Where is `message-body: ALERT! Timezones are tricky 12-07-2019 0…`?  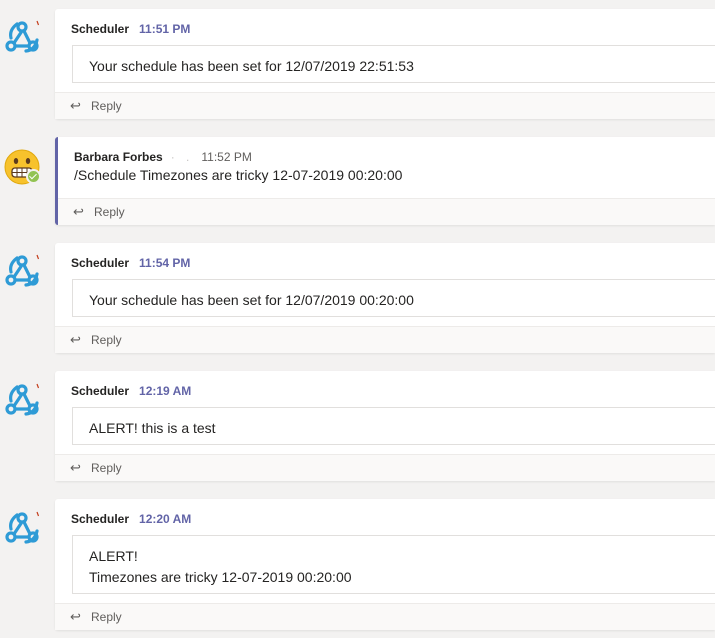 message-body: ALERT! Timezones are tricky 12-07-2019 0… is located at coordinates (393, 564).